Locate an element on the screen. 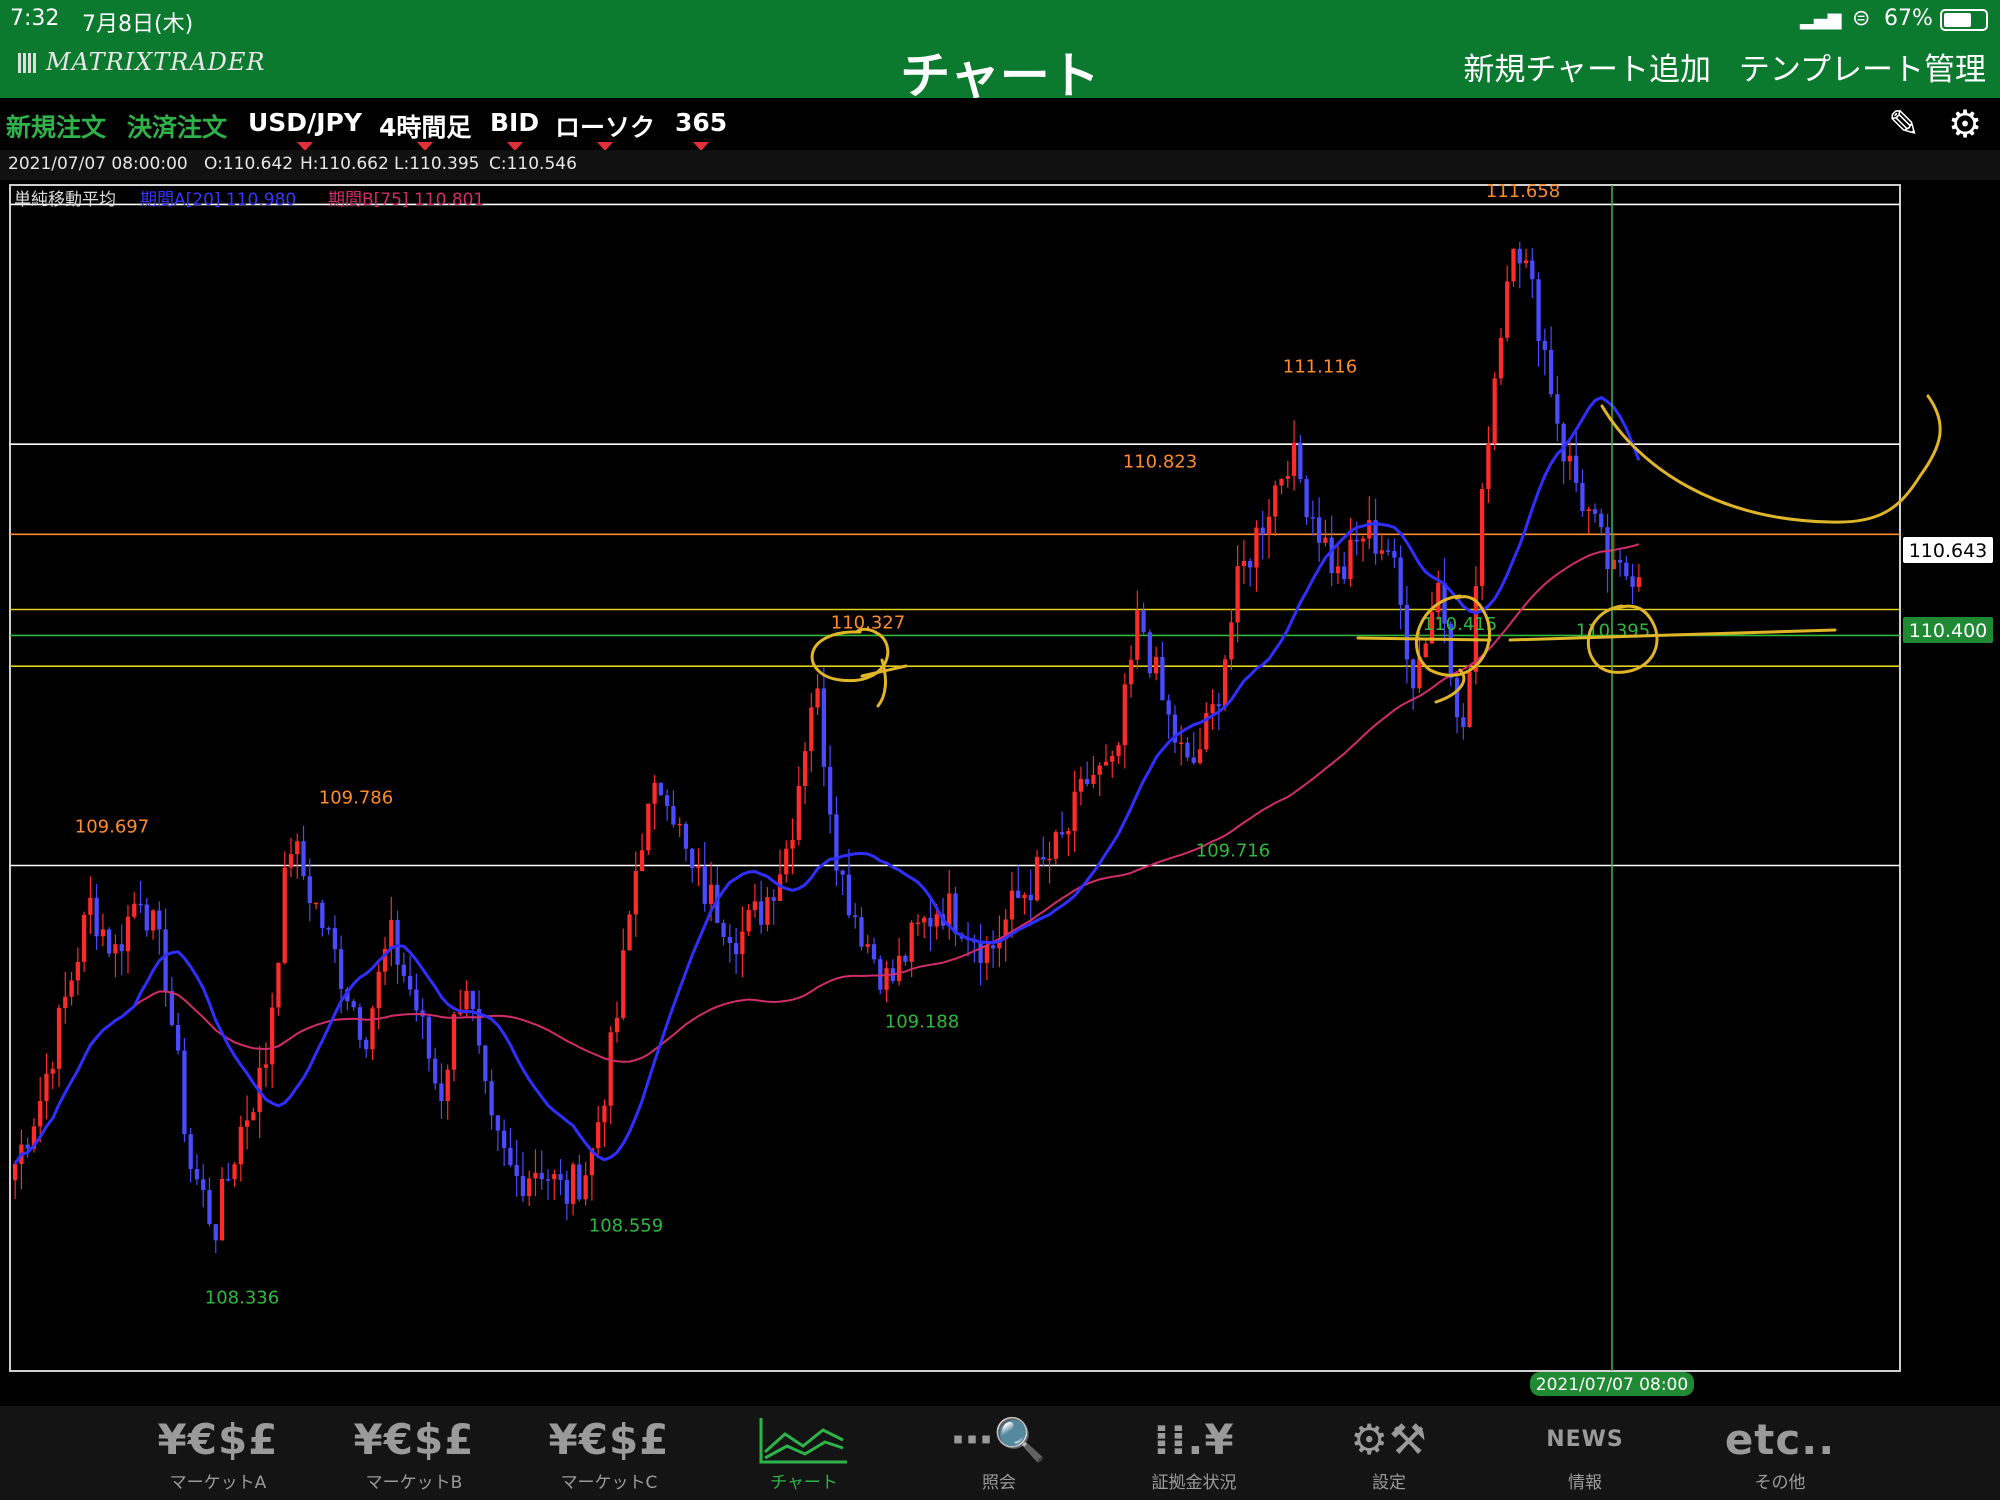 This screenshot has height=1500, width=2000. close-value: C:110.546 is located at coordinates (533, 164).